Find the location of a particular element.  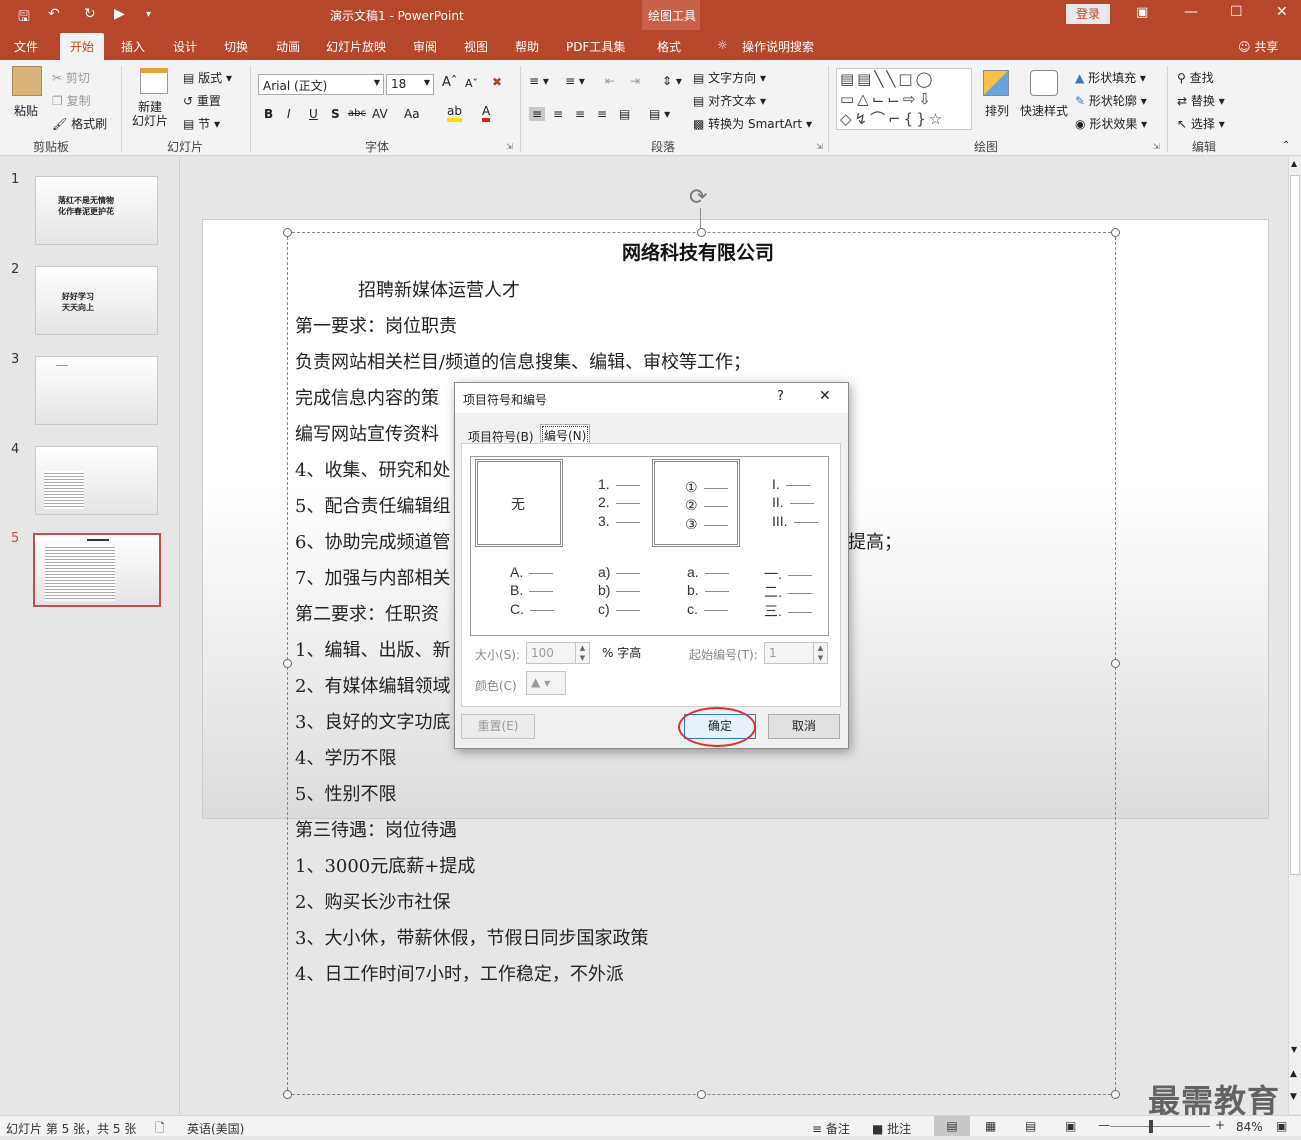

section-button: ▤ 节 ▾ is located at coordinates (201, 123).